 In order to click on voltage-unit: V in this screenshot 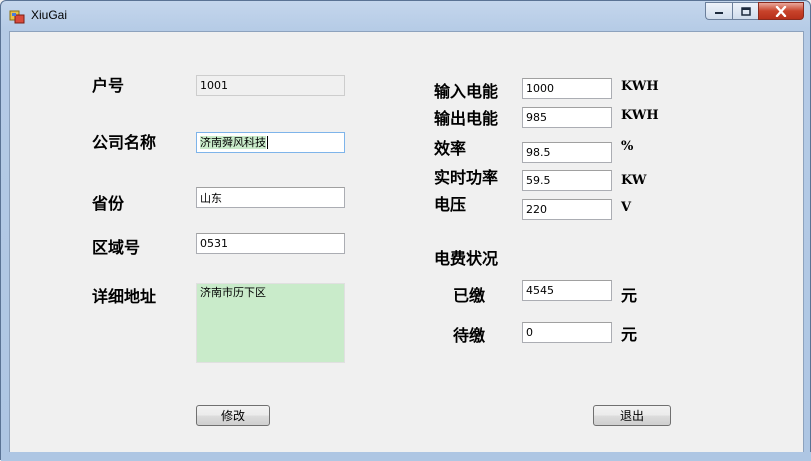, I will do `click(626, 207)`.